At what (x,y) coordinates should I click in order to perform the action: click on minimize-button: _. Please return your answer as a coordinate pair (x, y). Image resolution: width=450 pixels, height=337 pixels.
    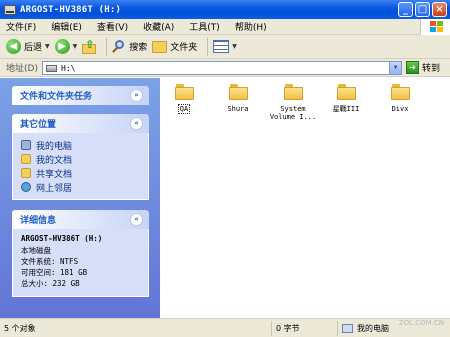
    Looking at the image, I should click on (405, 9).